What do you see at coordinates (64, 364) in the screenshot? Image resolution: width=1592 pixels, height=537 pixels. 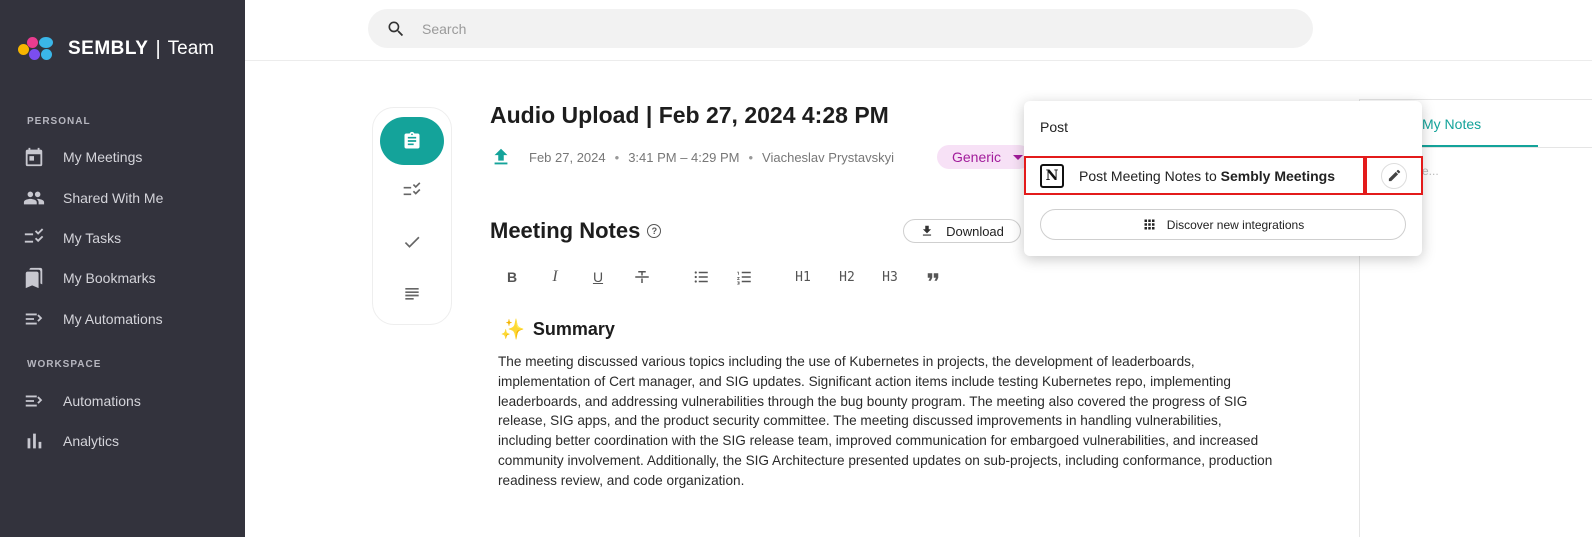 I see `section-label-workspace: WORKSPACE` at bounding box center [64, 364].